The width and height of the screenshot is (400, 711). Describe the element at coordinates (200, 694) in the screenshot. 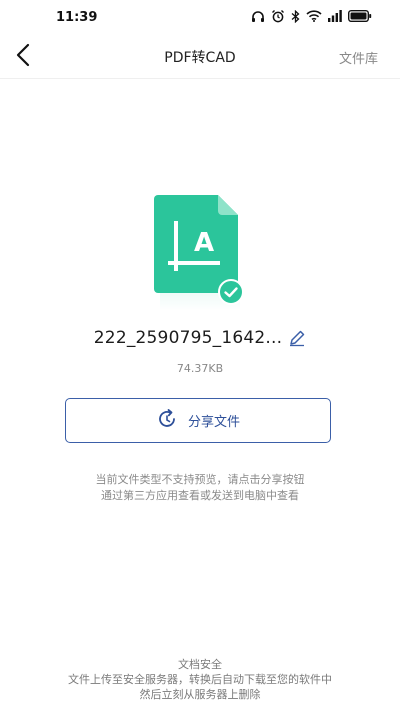

I see `footer-line-2: 然后立刻从服务器上删除` at that location.